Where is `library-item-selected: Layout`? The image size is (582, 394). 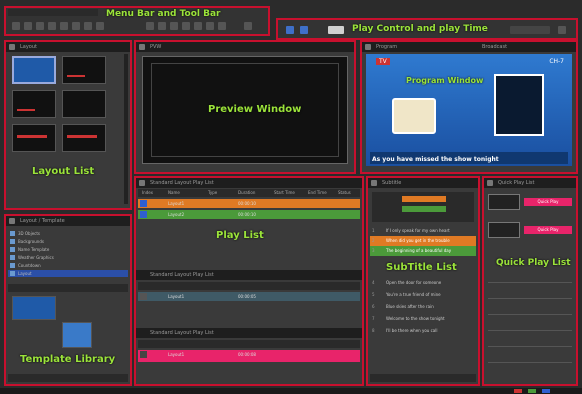
library-item-selected: Layout is located at coordinates (68, 273).